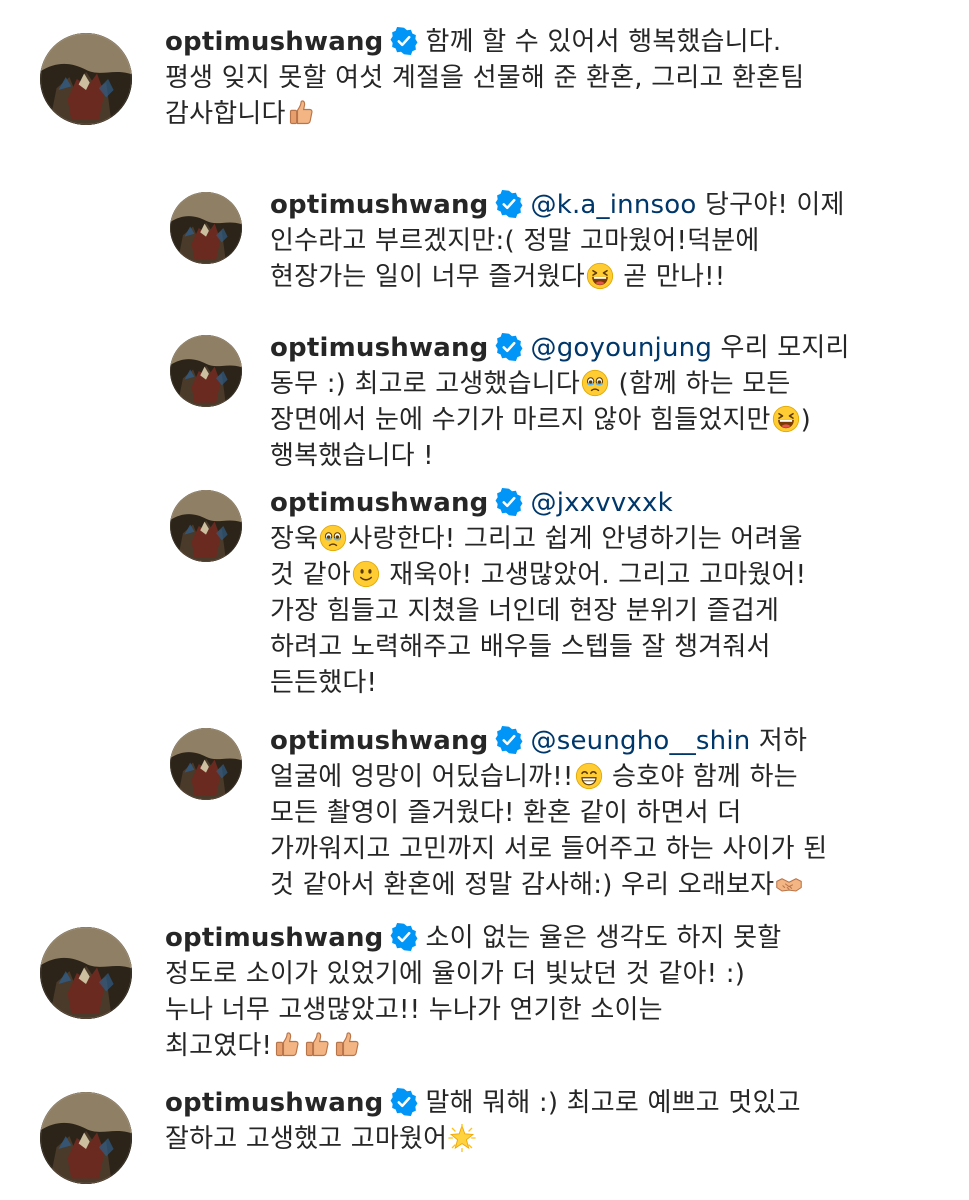 The width and height of the screenshot is (969, 1200). I want to click on comment-text-segment: 함께 할 수 있어서 행복했습니다., so click(603, 42).